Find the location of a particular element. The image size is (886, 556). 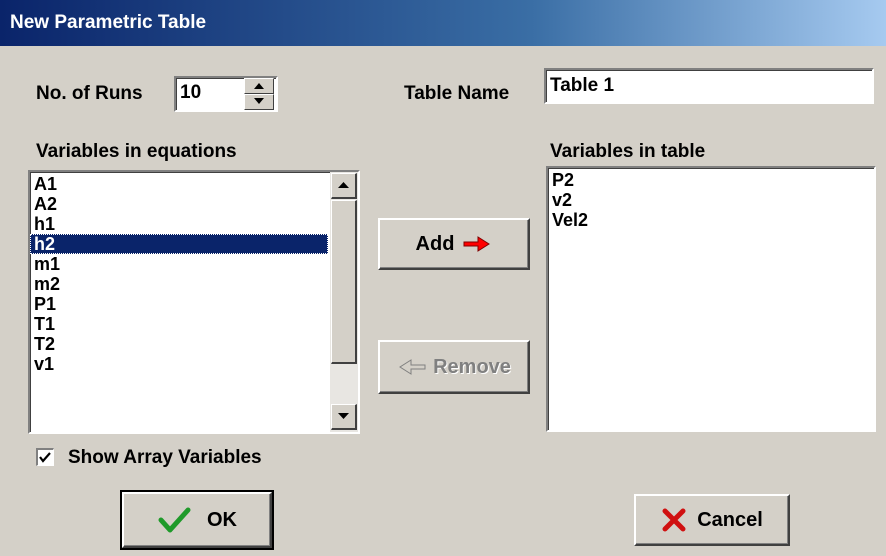

ok-label: OK is located at coordinates (222, 519).